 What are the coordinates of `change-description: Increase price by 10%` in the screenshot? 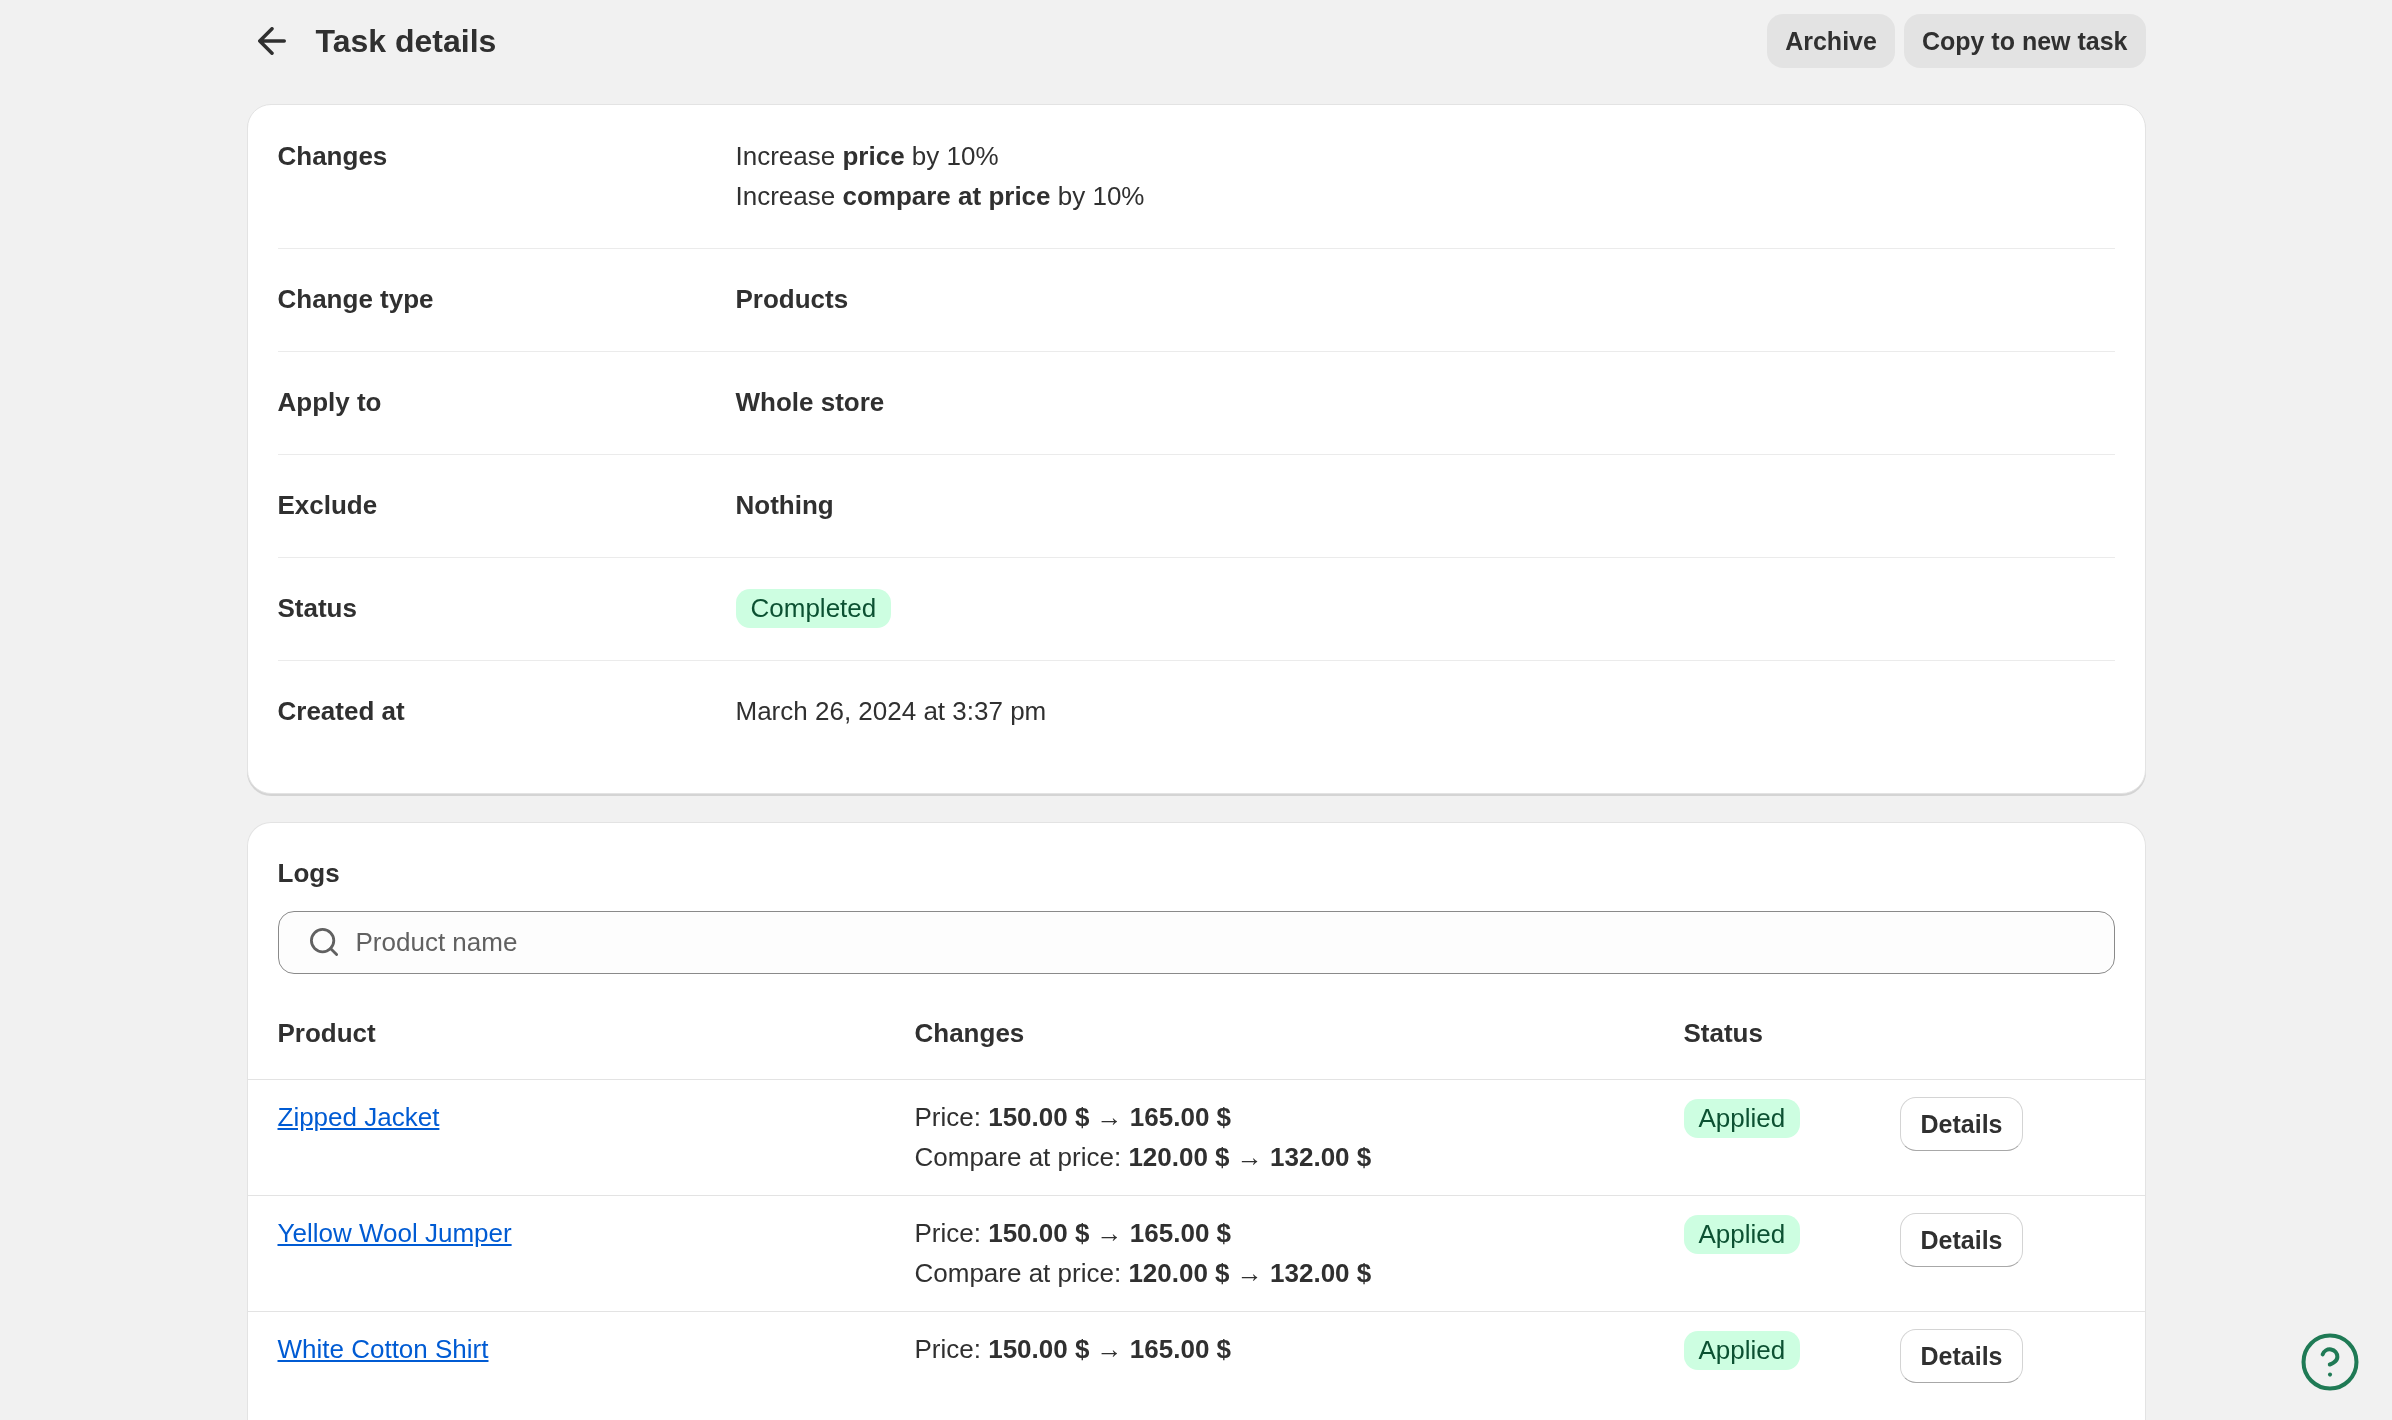 It's located at (867, 156).